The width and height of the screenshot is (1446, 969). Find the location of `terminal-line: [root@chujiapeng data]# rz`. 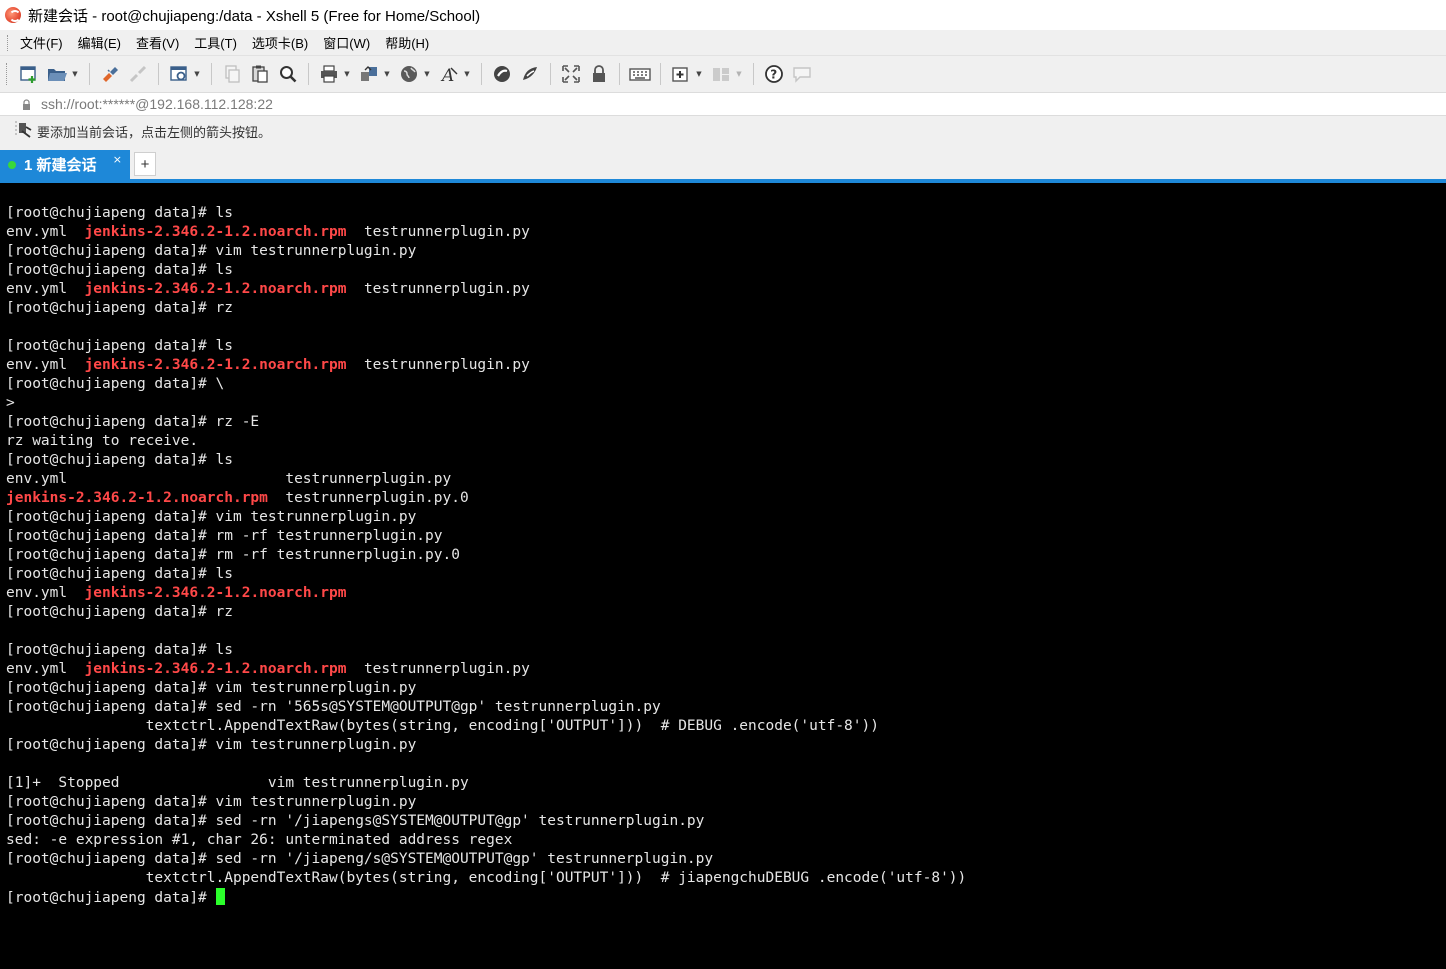

terminal-line: [root@chujiapeng data]# rz is located at coordinates (726, 612).